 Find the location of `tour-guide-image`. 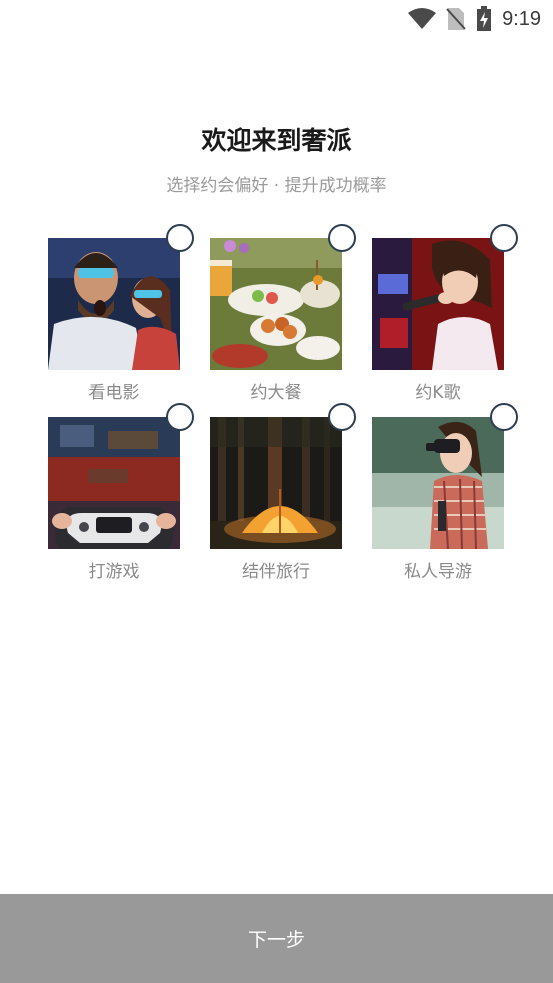

tour-guide-image is located at coordinates (438, 483).